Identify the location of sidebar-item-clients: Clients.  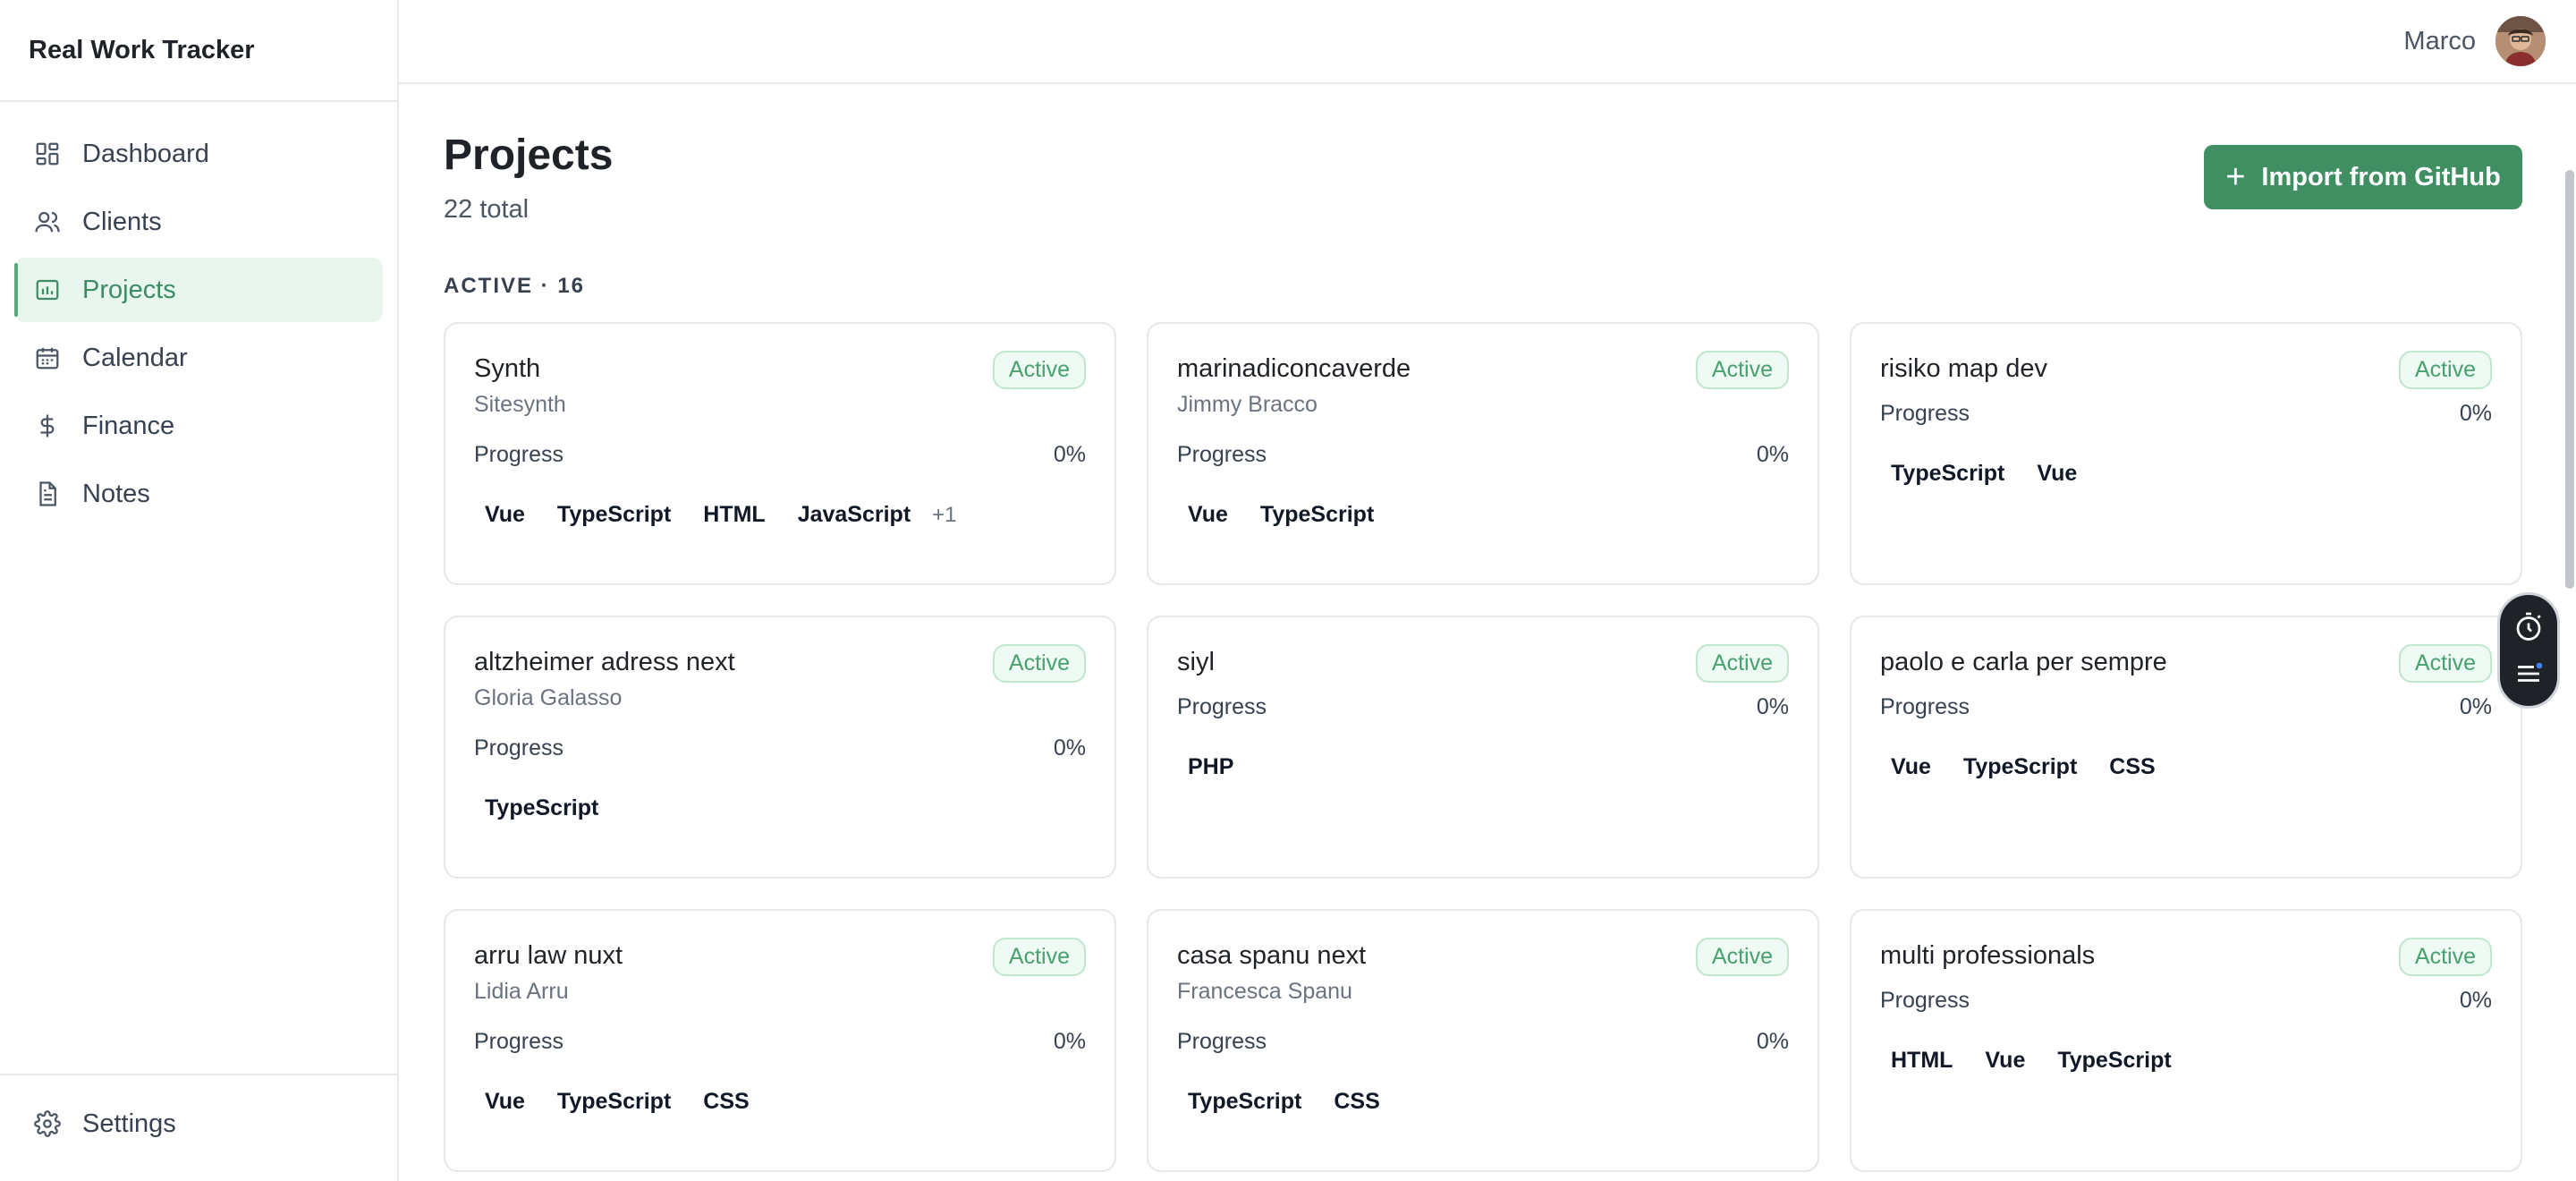
(198, 222).